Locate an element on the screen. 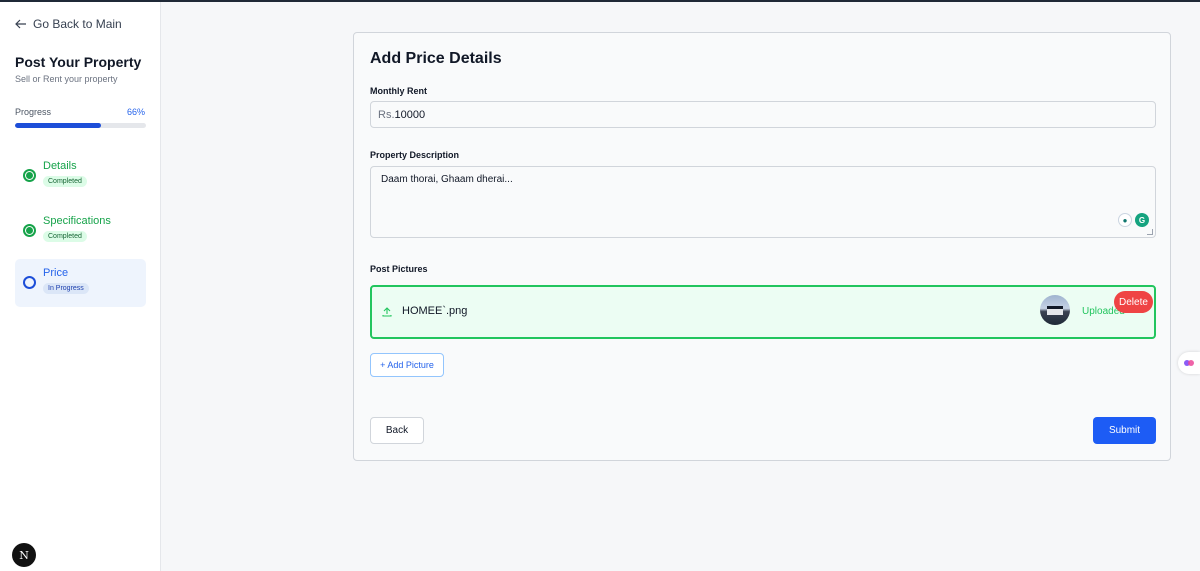  dev-indicator-button: N is located at coordinates (24, 555).